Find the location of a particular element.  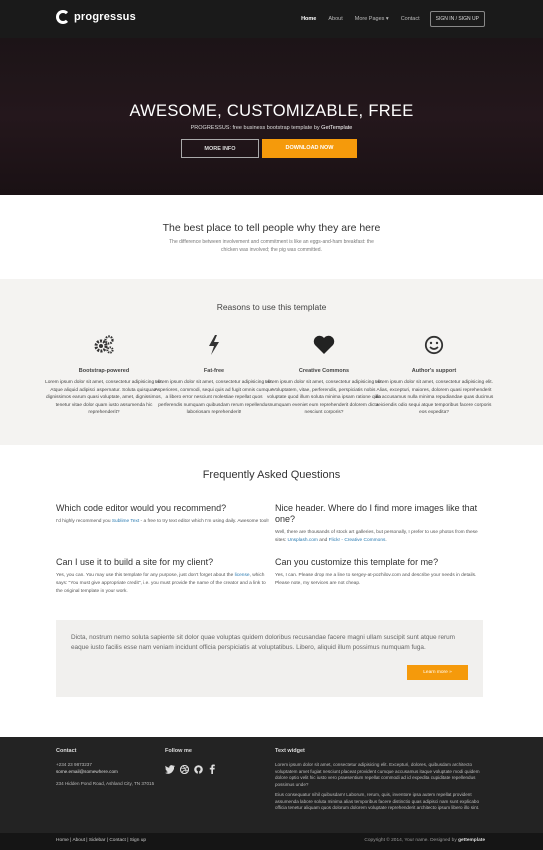

gettemplate-link: gettemplate is located at coordinates (471, 840).